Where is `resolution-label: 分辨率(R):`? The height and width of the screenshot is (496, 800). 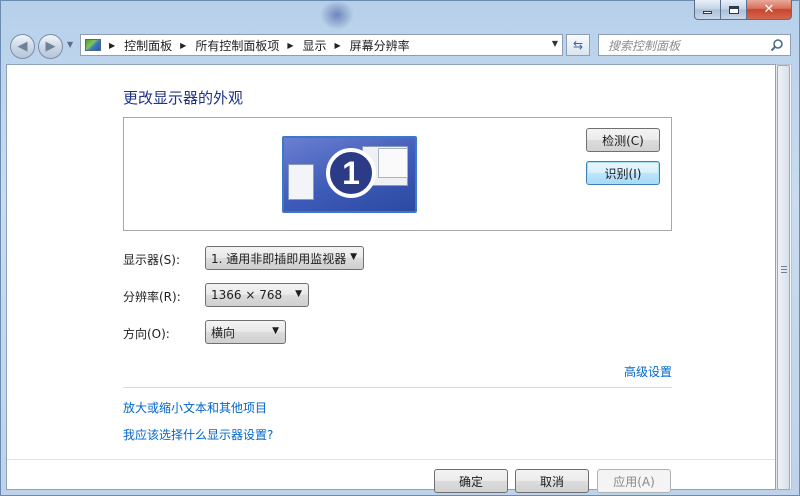
resolution-label: 分辨率(R): is located at coordinates (152, 297).